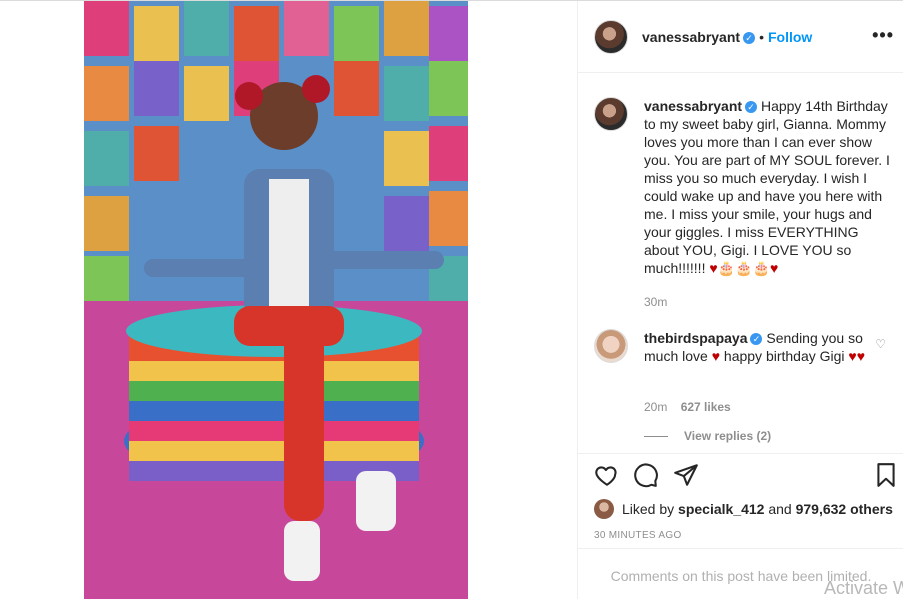 The image size is (903, 603). What do you see at coordinates (611, 346) in the screenshot?
I see `commenter-avatar` at bounding box center [611, 346].